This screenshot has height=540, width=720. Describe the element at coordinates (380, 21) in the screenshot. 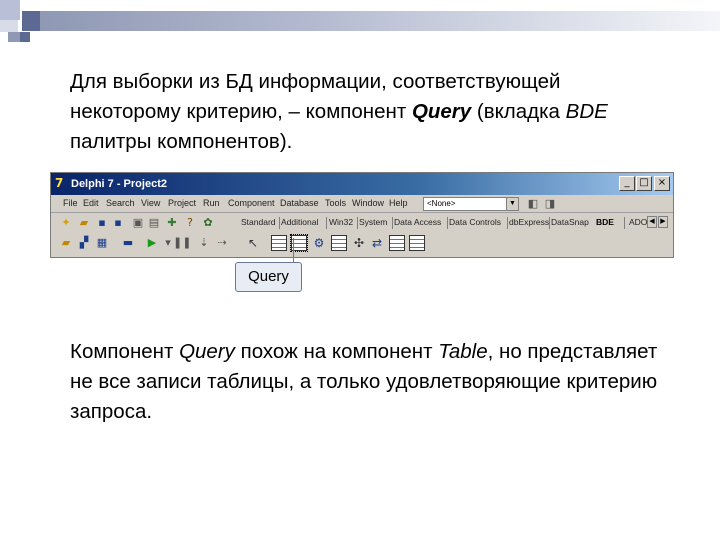

I see `deco-gradient-strip` at that location.